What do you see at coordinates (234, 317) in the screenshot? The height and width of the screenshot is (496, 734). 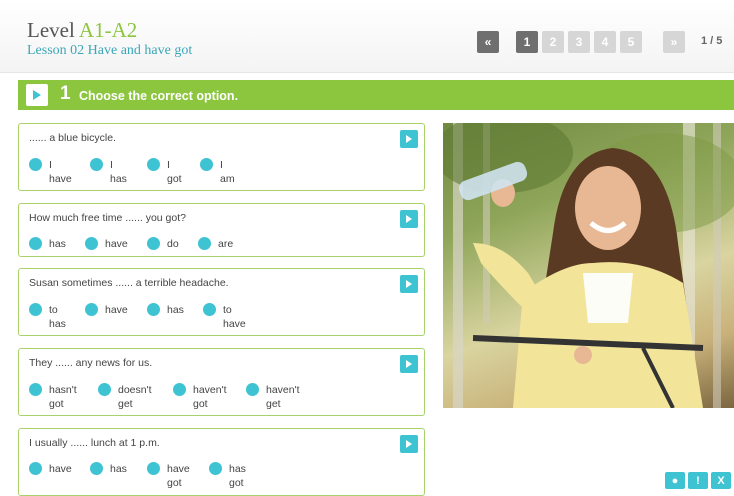 I see `answer-label: to have` at bounding box center [234, 317].